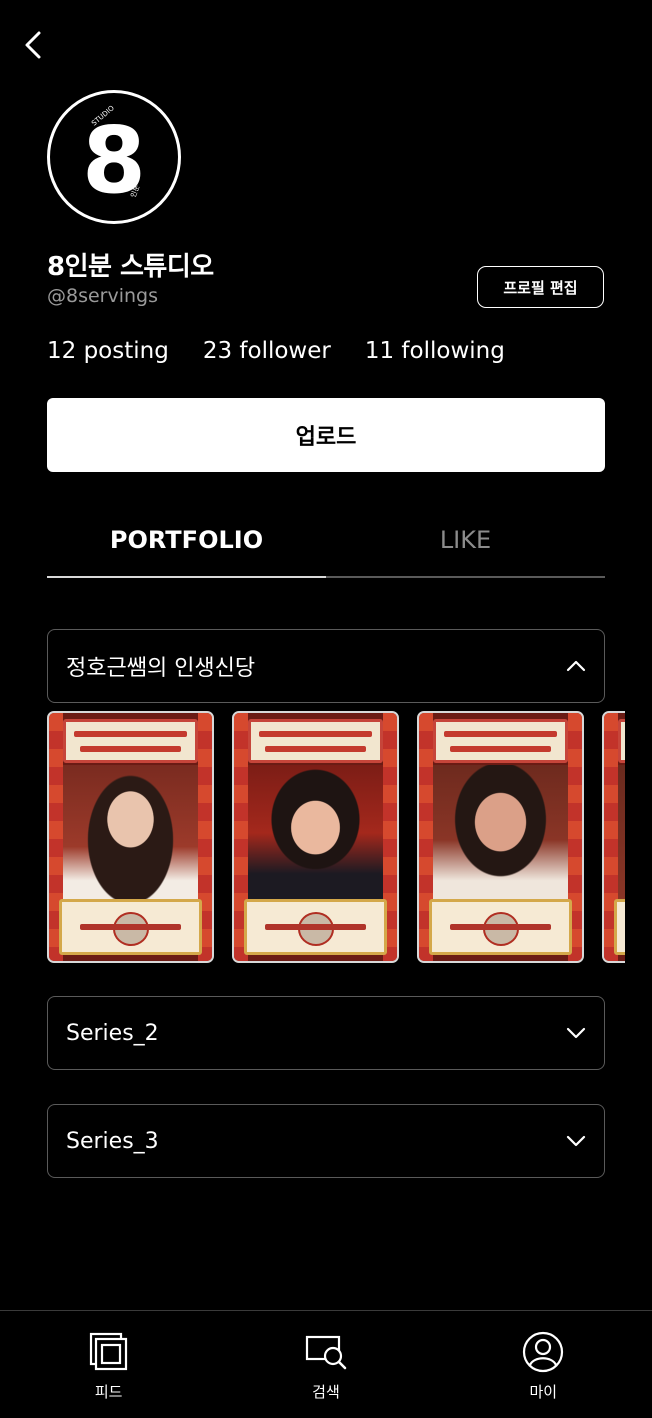 The width and height of the screenshot is (652, 1418). I want to click on upload-button: 업로드, so click(326, 435).